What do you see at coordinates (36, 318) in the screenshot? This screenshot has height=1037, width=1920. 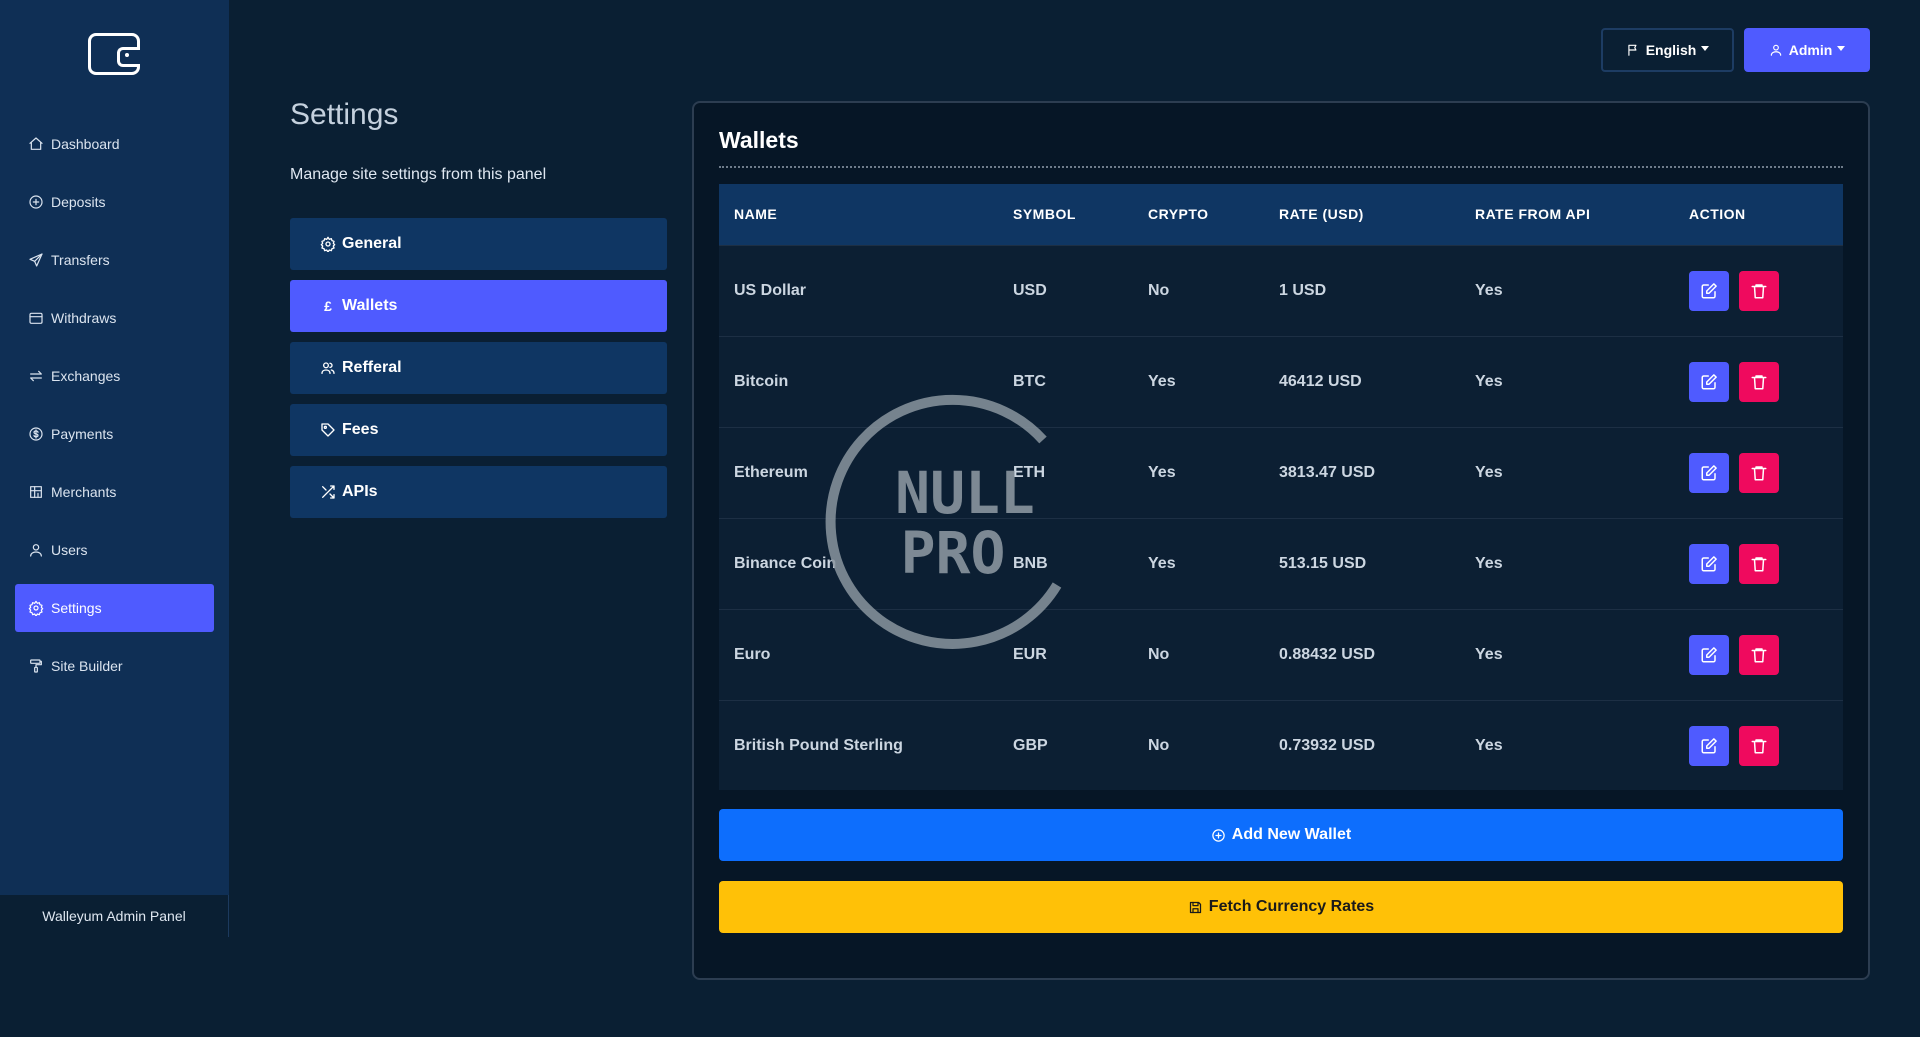 I see `wallet-icon` at bounding box center [36, 318].